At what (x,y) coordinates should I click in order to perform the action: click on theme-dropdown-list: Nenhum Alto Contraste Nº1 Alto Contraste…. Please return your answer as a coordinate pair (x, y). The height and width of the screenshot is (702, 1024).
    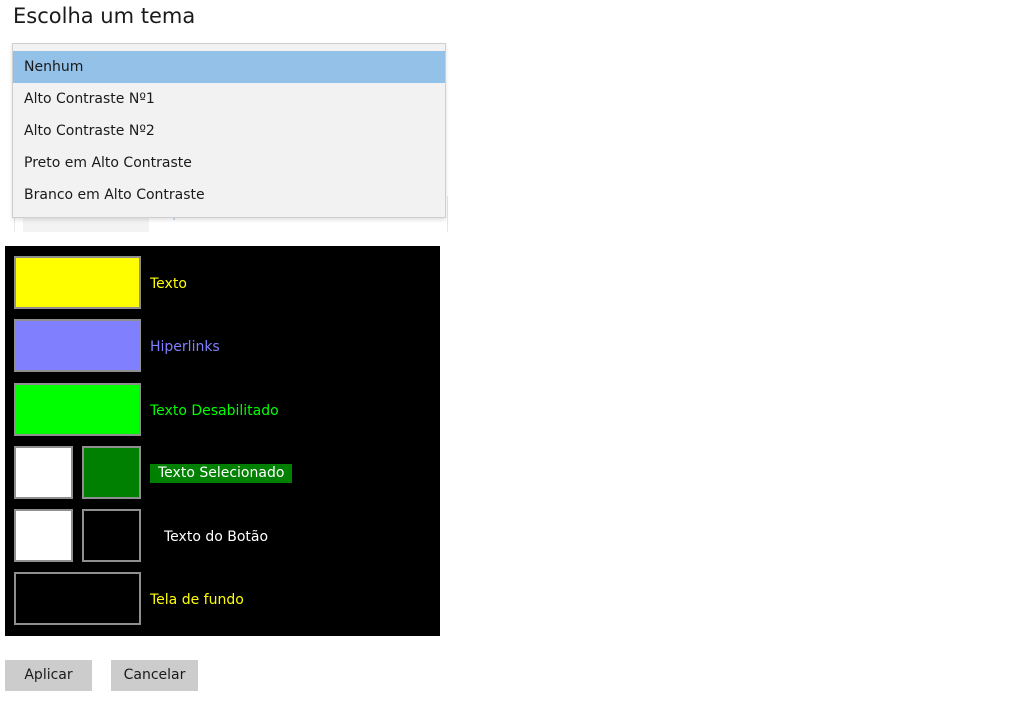
    Looking at the image, I should click on (229, 130).